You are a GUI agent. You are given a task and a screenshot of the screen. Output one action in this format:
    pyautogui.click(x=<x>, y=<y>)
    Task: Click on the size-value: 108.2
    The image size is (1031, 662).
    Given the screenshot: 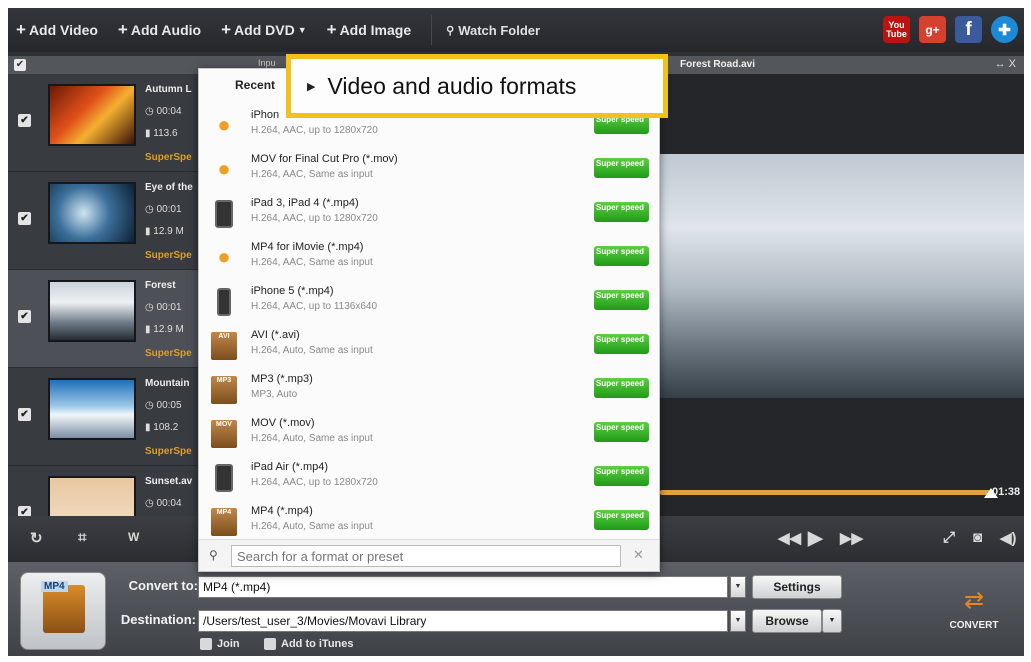 What is the action you would take?
    pyautogui.click(x=166, y=427)
    